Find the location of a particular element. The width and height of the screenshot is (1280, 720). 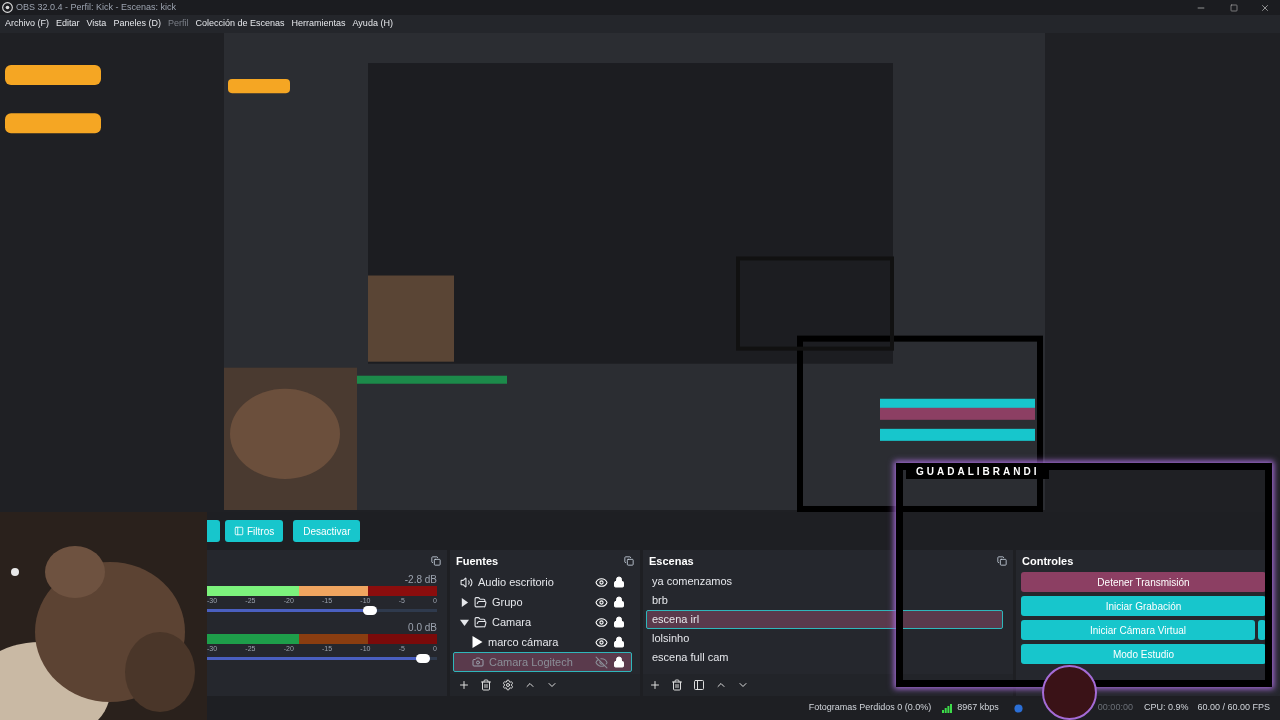

source-name: Audio escritorio is located at coordinates (516, 582).